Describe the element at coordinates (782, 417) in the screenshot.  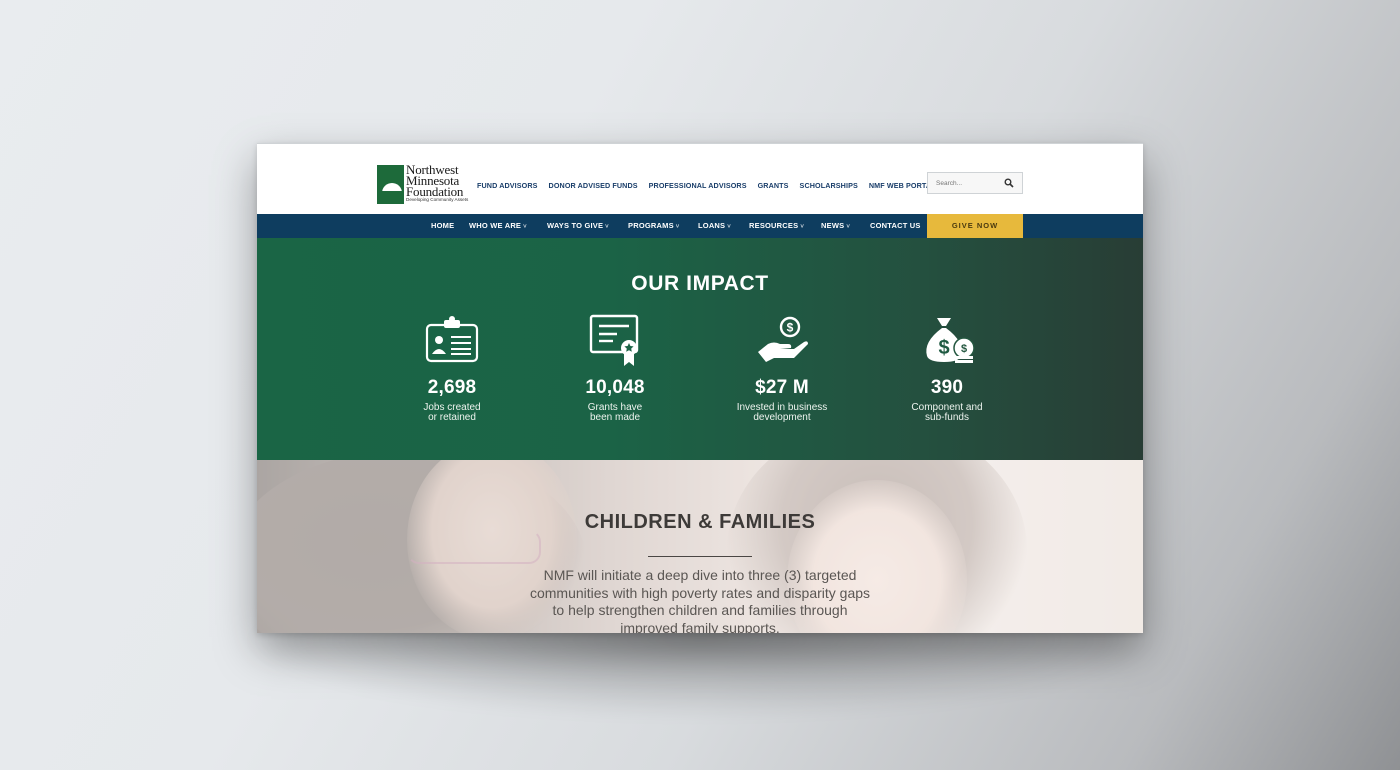
I see `stat-label-line: development` at that location.